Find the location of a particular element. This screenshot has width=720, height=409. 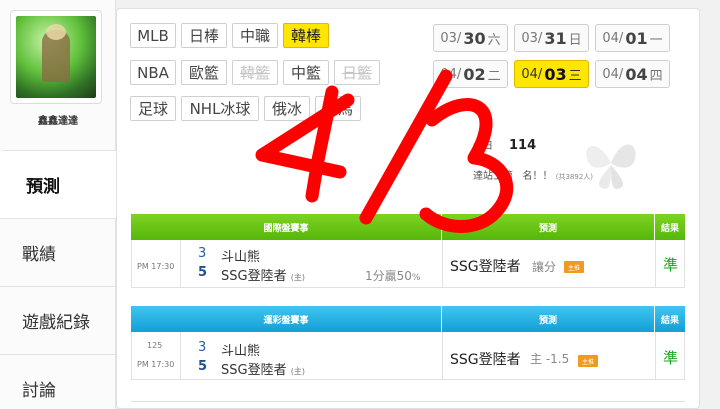

sport-chip-euro-basketball: 歐籃 is located at coordinates (204, 72).